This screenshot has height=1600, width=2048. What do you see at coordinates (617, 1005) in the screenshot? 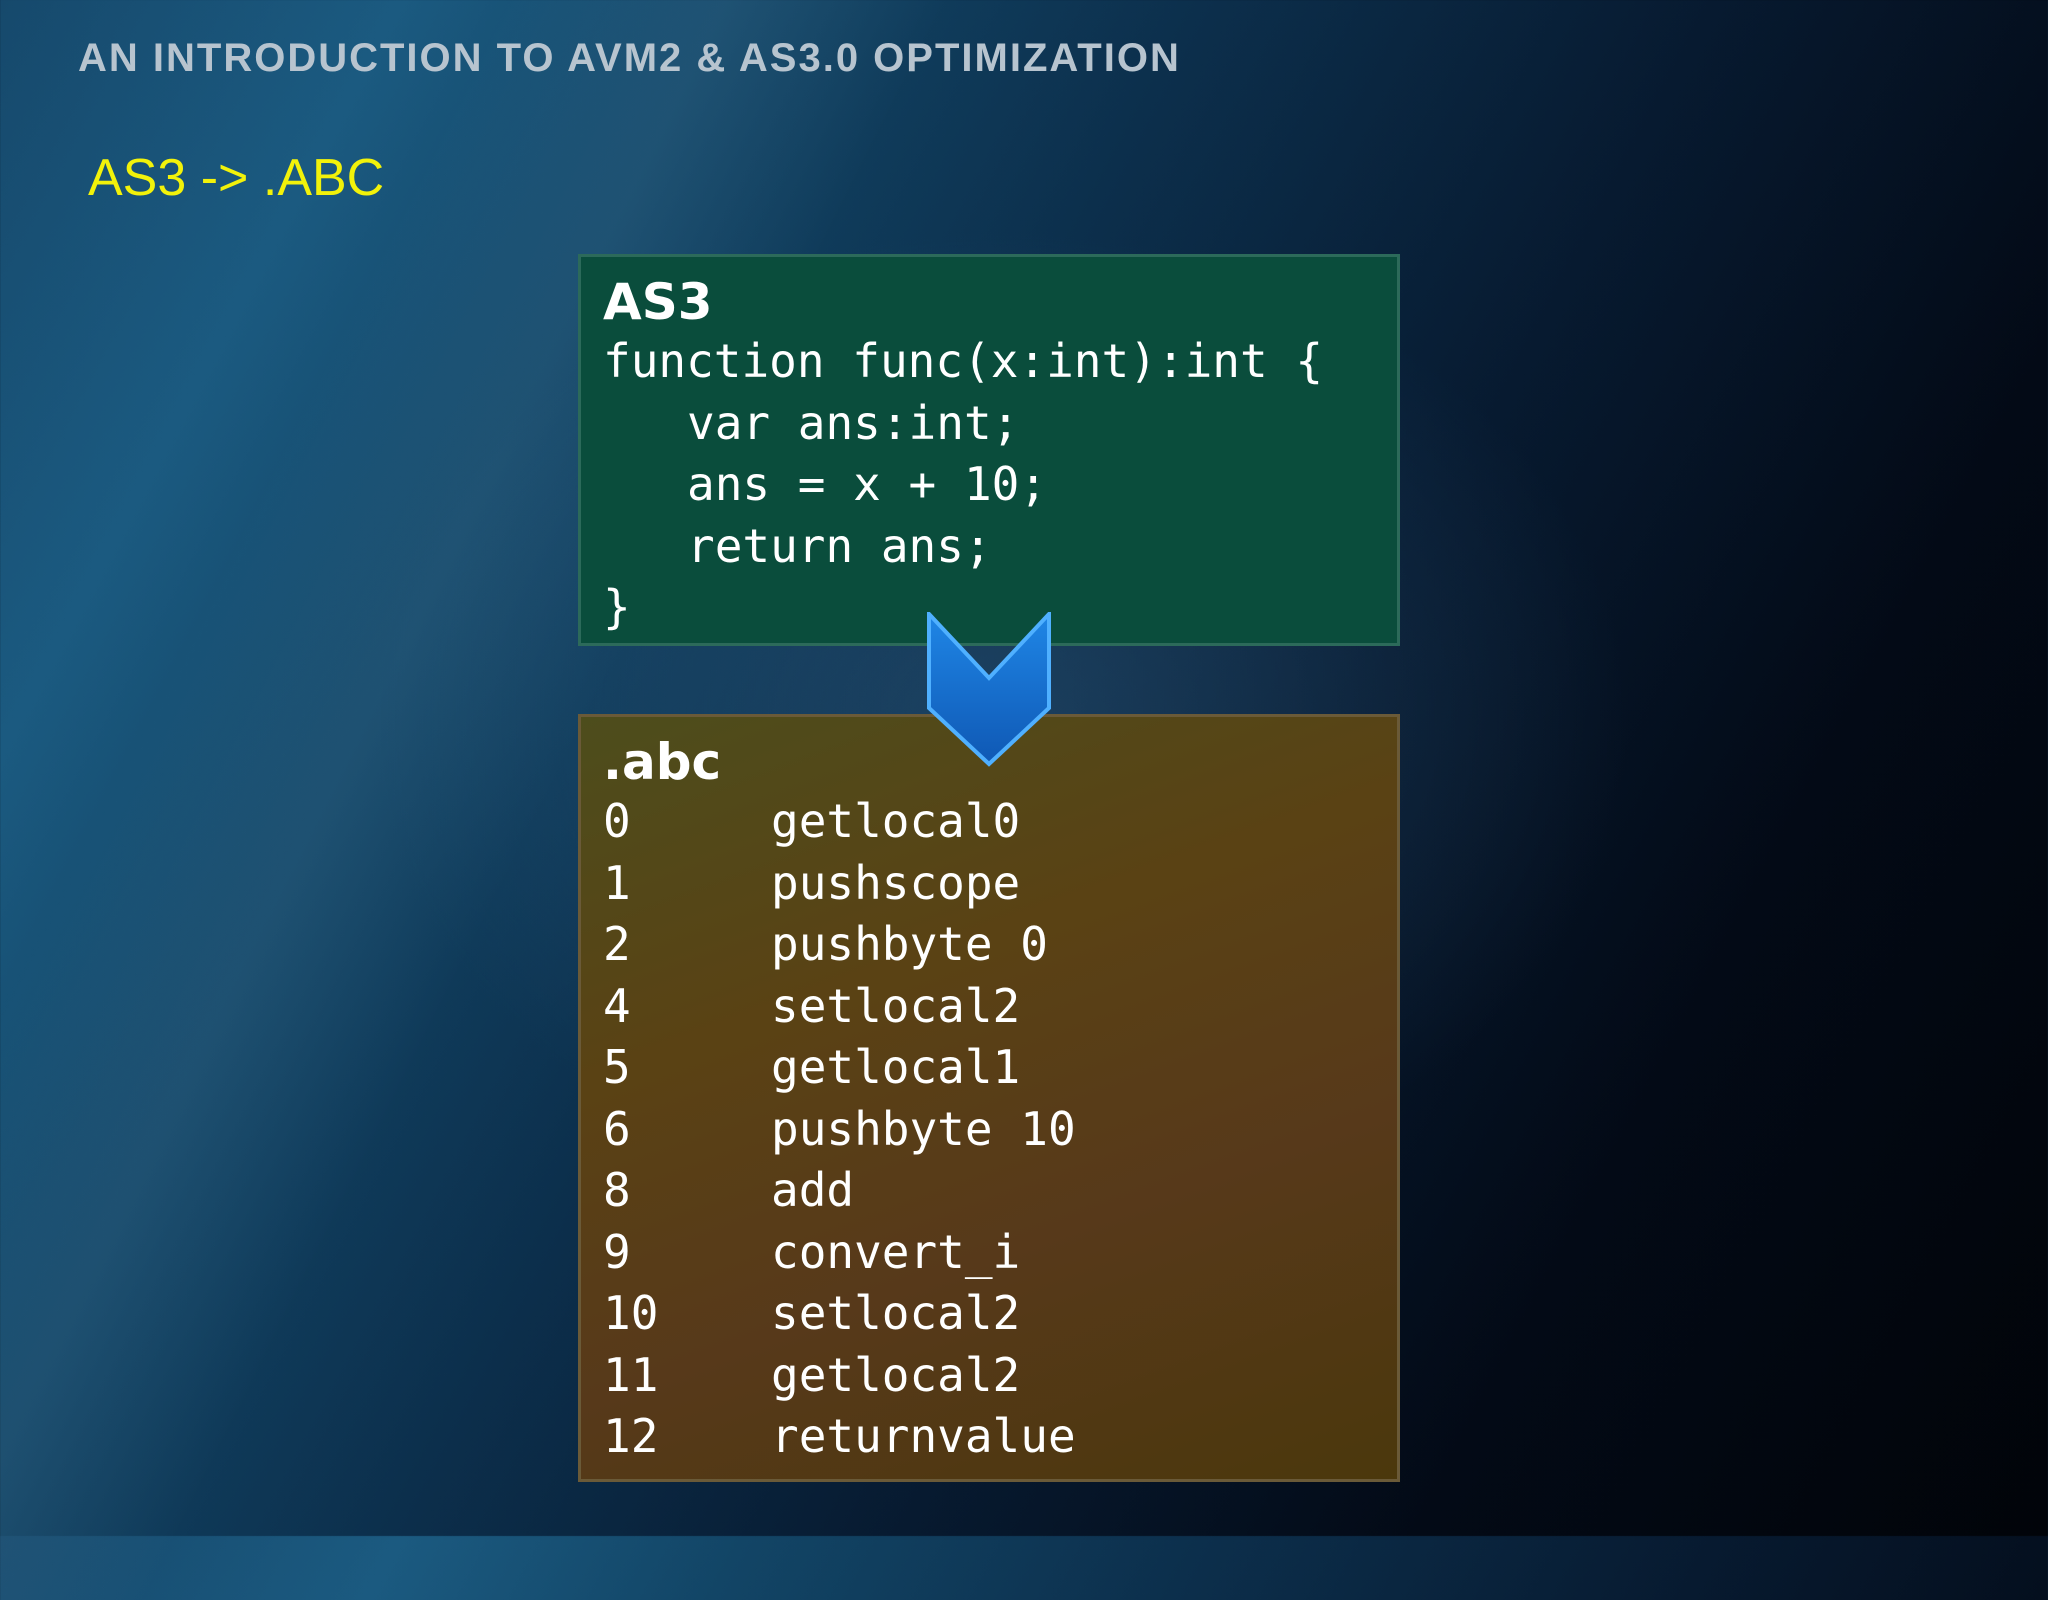
I see `bytecode-offset: 4` at bounding box center [617, 1005].